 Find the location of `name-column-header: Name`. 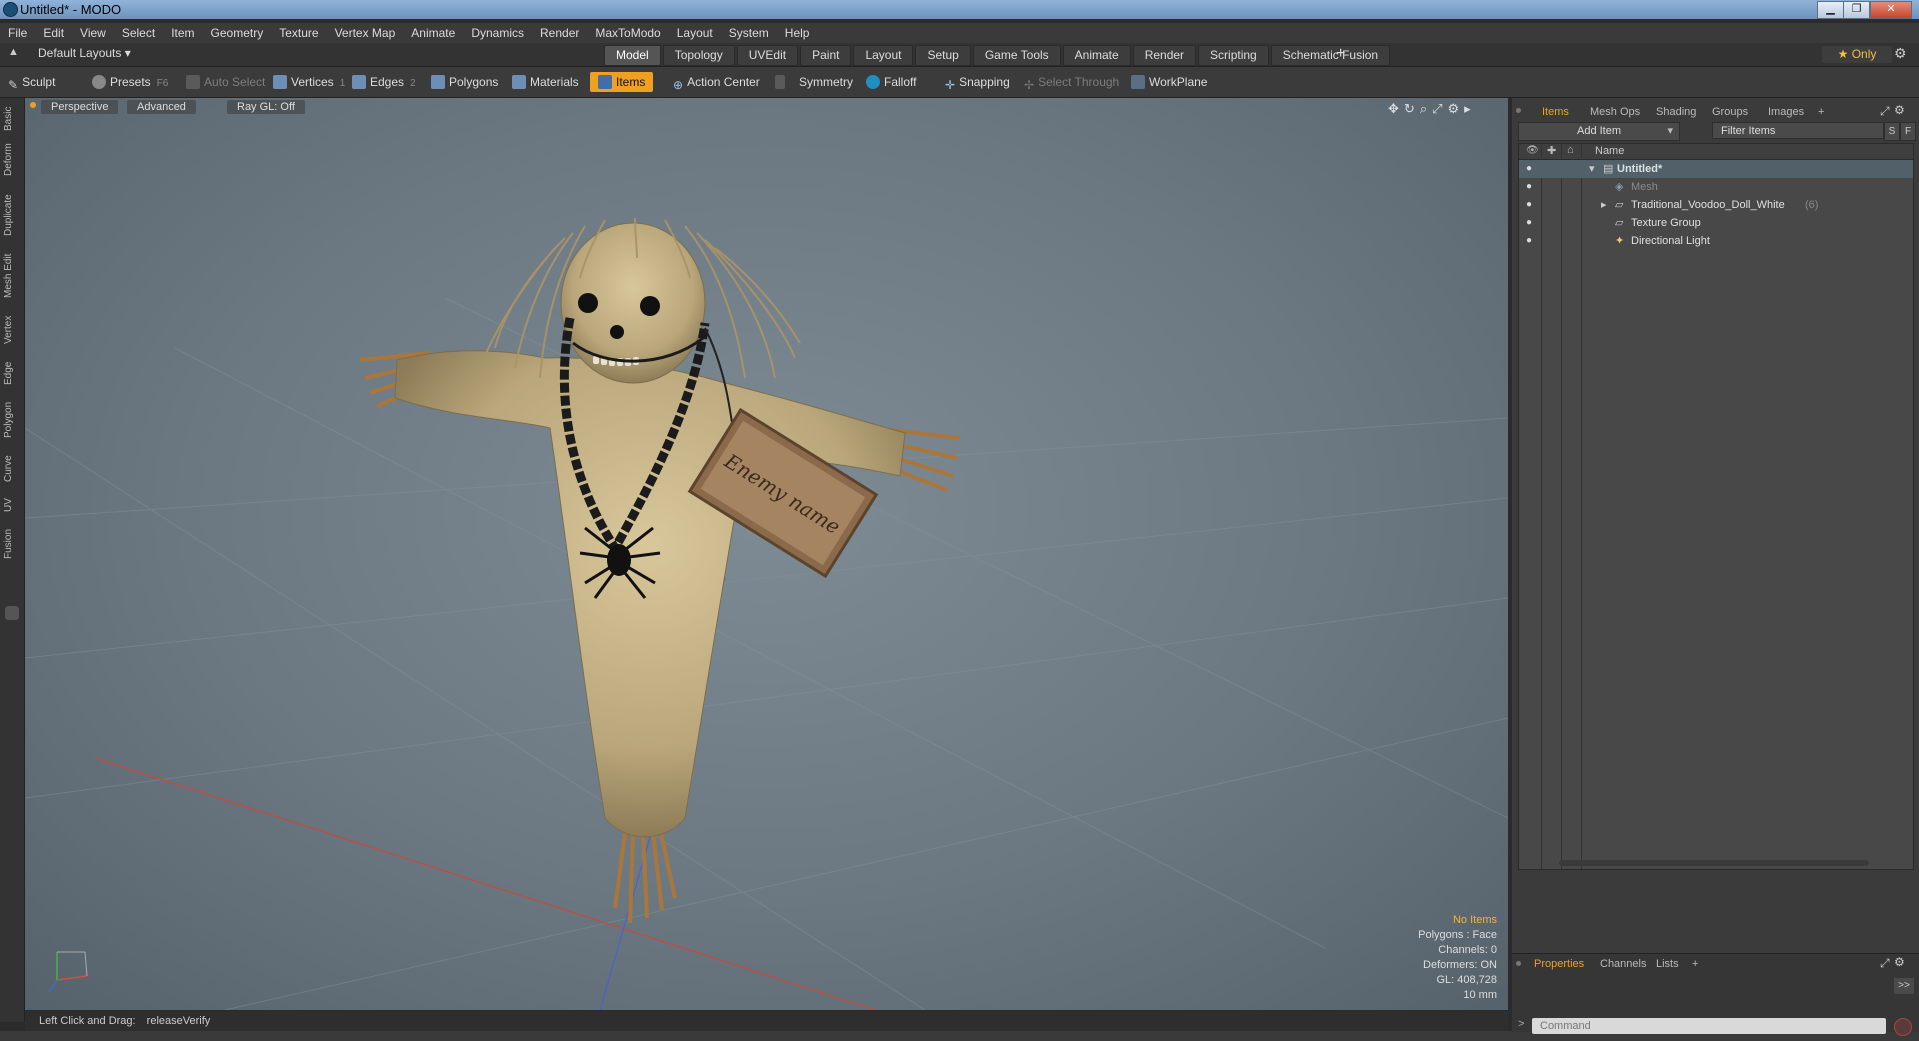

name-column-header: Name is located at coordinates (1609, 151).